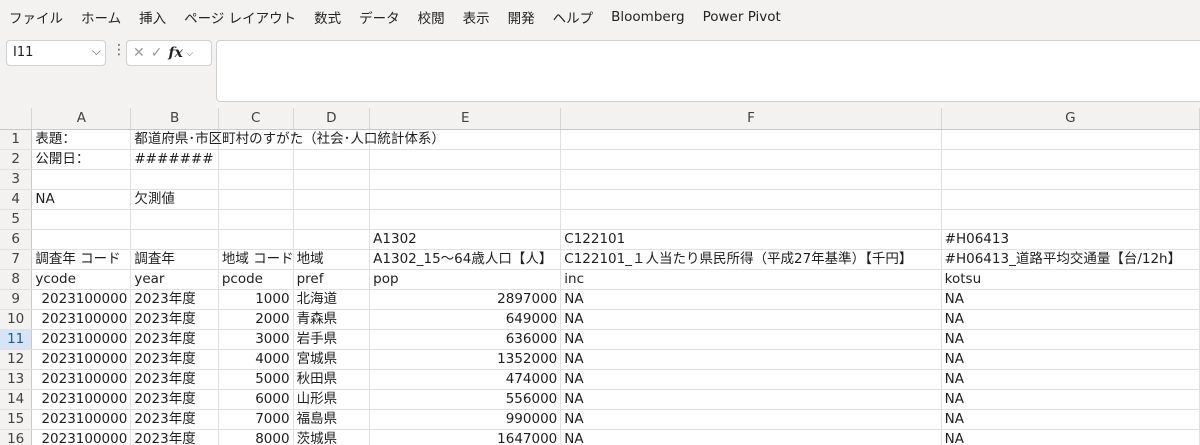  I want to click on cell-c: 5000, so click(256, 379).